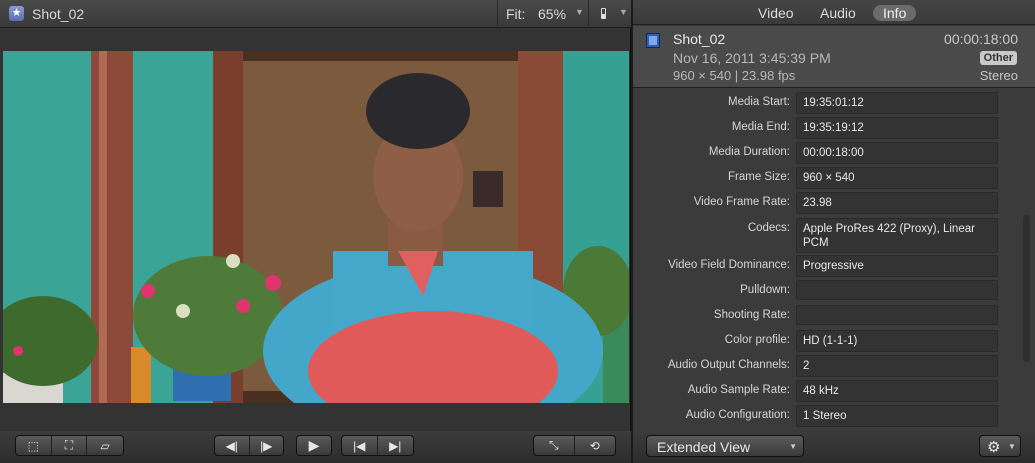 This screenshot has width=1035, height=463. I want to click on onscreen-controls-group: ⬚ ⛶ ▱, so click(69, 445).